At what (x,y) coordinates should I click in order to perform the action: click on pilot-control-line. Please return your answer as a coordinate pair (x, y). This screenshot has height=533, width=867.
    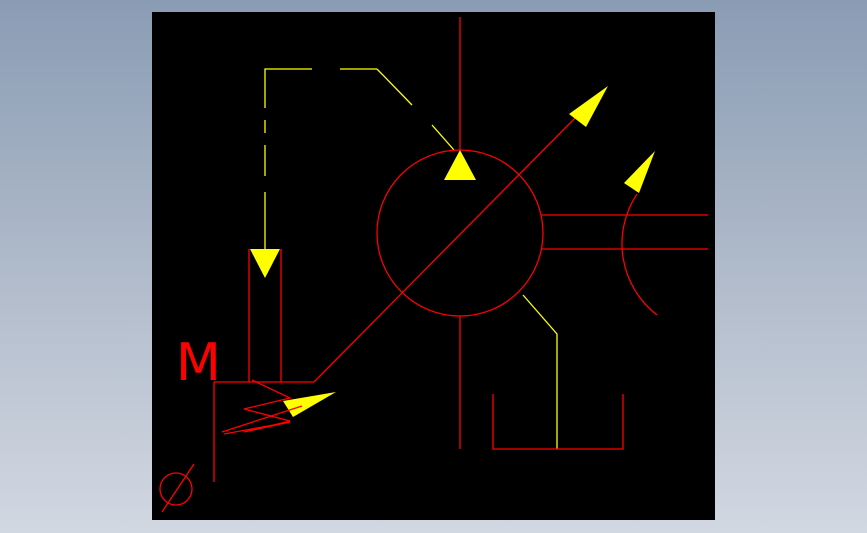
    Looking at the image, I should click on (359, 158).